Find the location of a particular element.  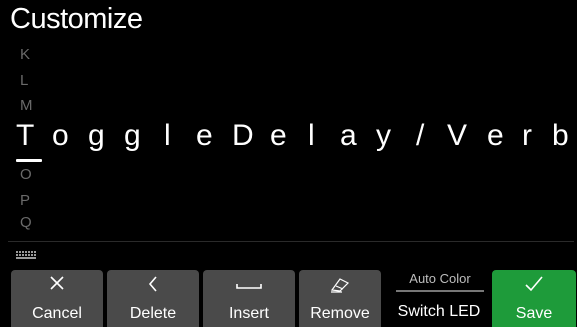

delete-button: Delete is located at coordinates (153, 298).